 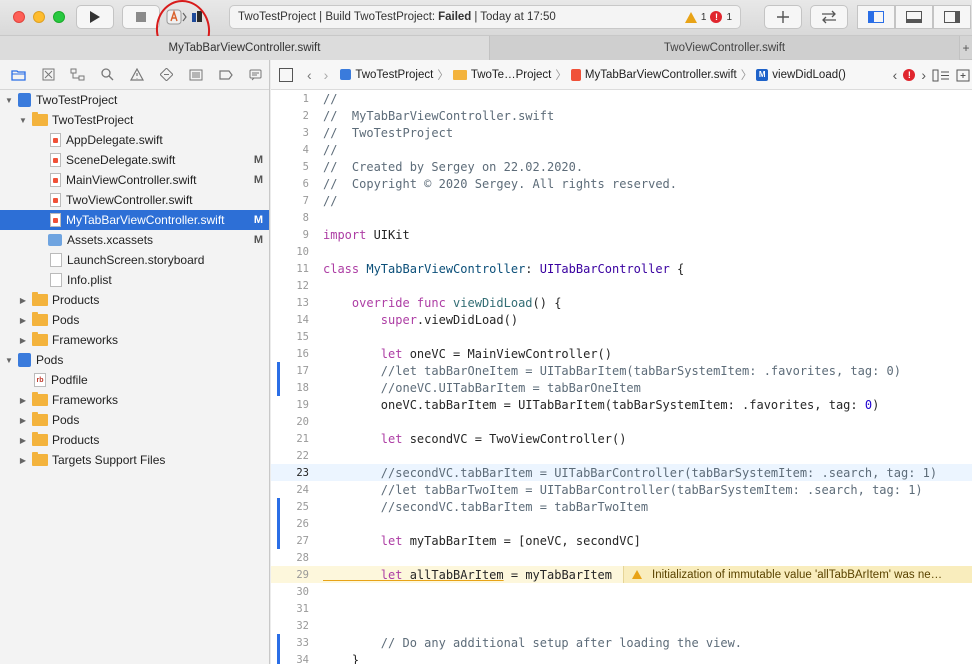 What do you see at coordinates (305, 149) in the screenshot?
I see `line-number: 4` at bounding box center [305, 149].